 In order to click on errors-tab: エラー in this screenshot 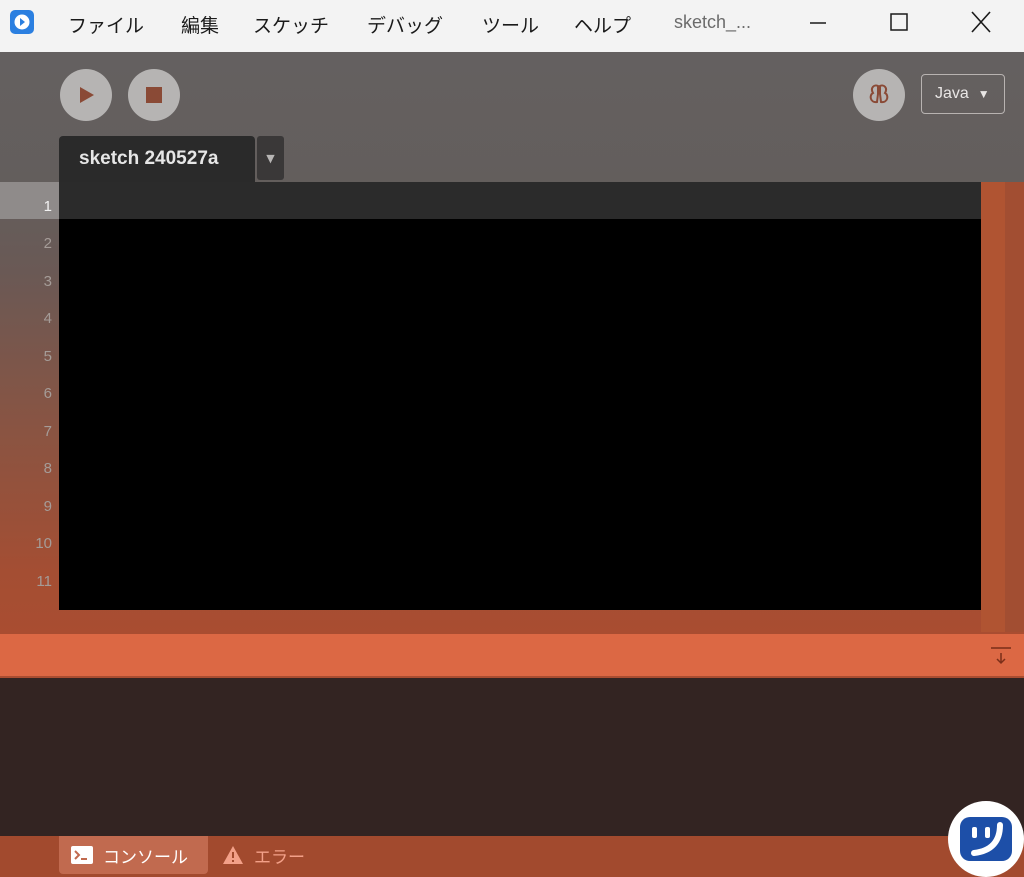, I will do `click(263, 855)`.